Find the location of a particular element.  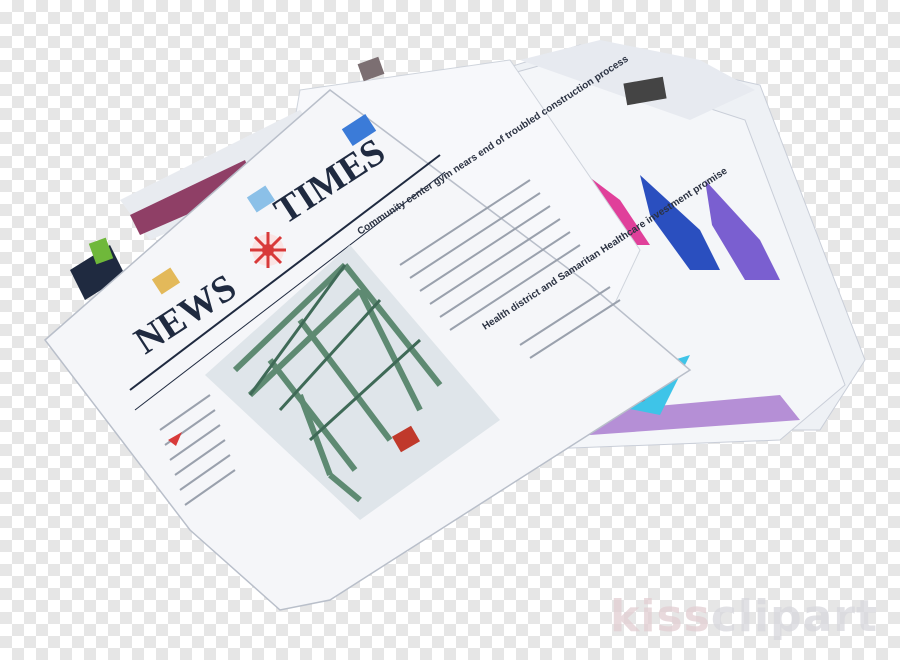

sunburst-logo is located at coordinates (268, 250).